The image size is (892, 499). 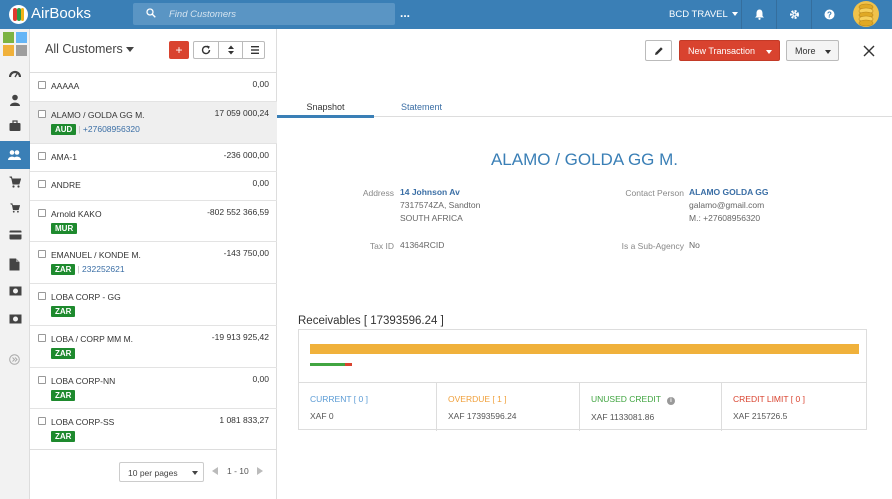 I want to click on unused-credit-cell: UNUSED CREDIT i XAF 1133081.86, so click(x=650, y=407).